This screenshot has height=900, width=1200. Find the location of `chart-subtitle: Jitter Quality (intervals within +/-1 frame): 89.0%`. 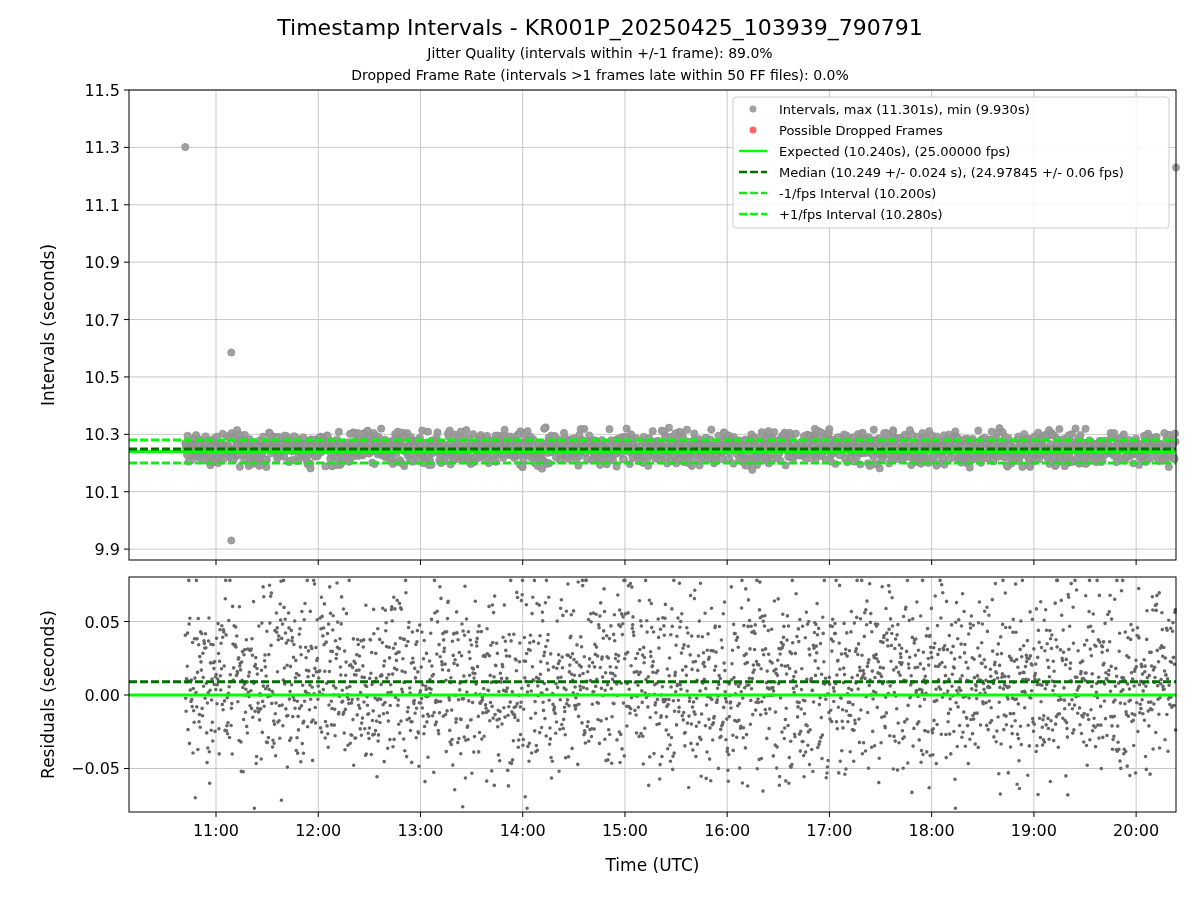

chart-subtitle: Jitter Quality (intervals within +/-1 frame): 89.0% is located at coordinates (600, 53).